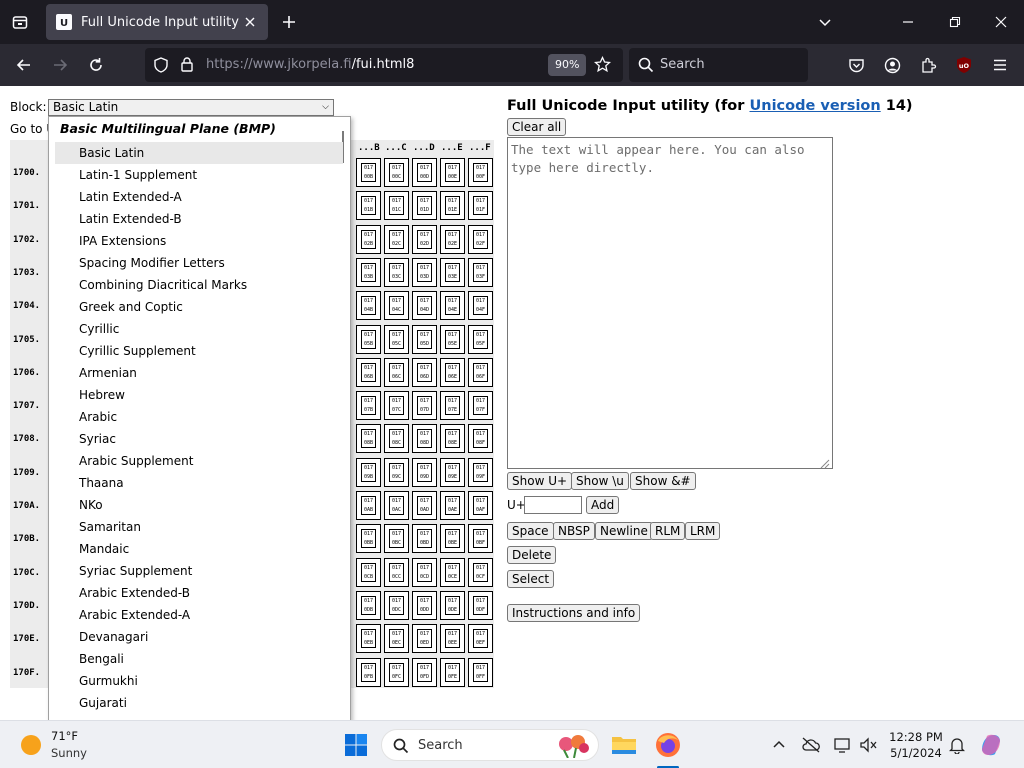 This screenshot has height=768, width=1024. Describe the element at coordinates (396, 505) in the screenshot. I see `character-cell: 017 0AC` at that location.